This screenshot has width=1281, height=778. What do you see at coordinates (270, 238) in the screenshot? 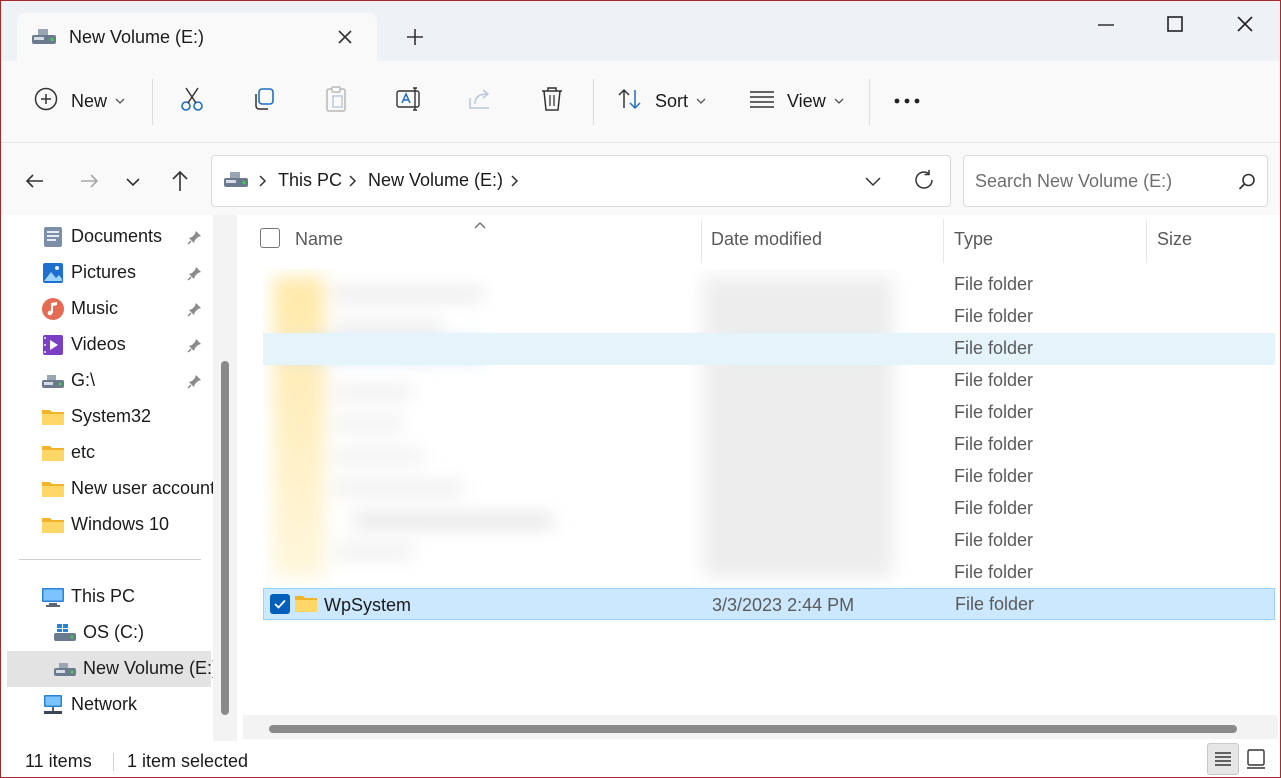
I see `select-all-checkbox` at bounding box center [270, 238].